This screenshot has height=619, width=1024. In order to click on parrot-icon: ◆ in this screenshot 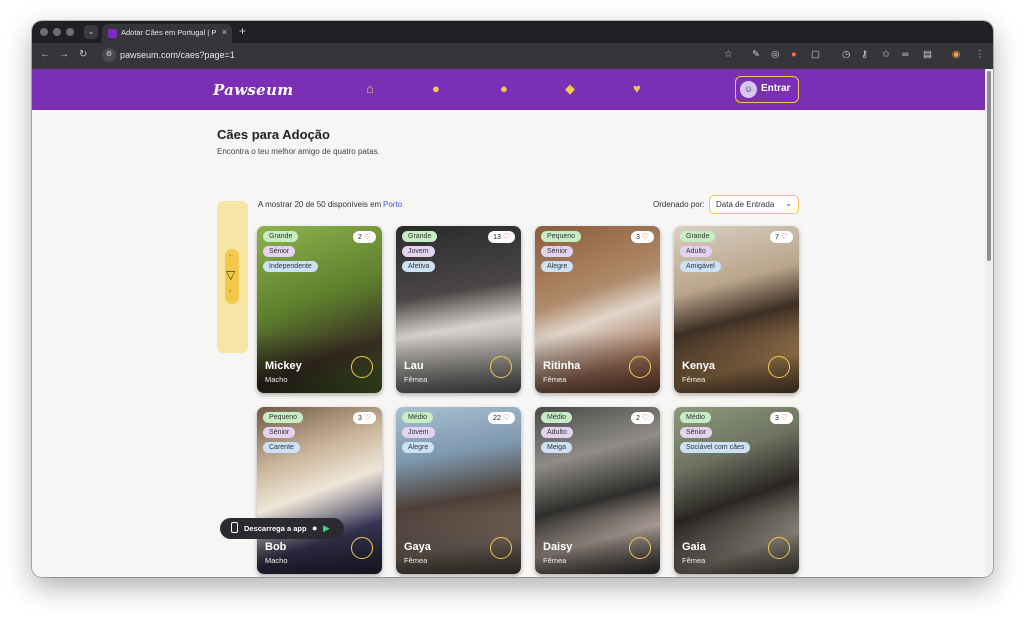, I will do `click(570, 89)`.